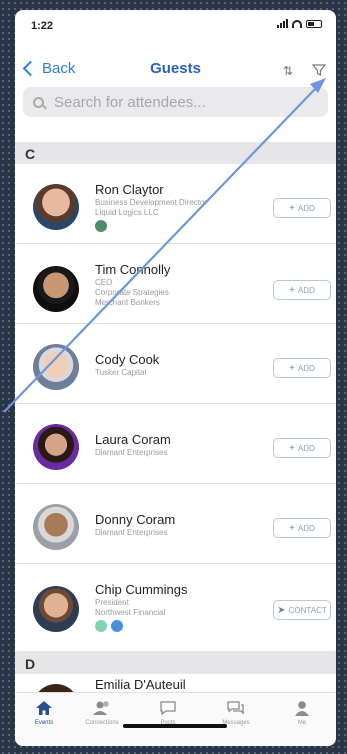 The width and height of the screenshot is (347, 754). I want to click on section-header-d: D, so click(175, 663).